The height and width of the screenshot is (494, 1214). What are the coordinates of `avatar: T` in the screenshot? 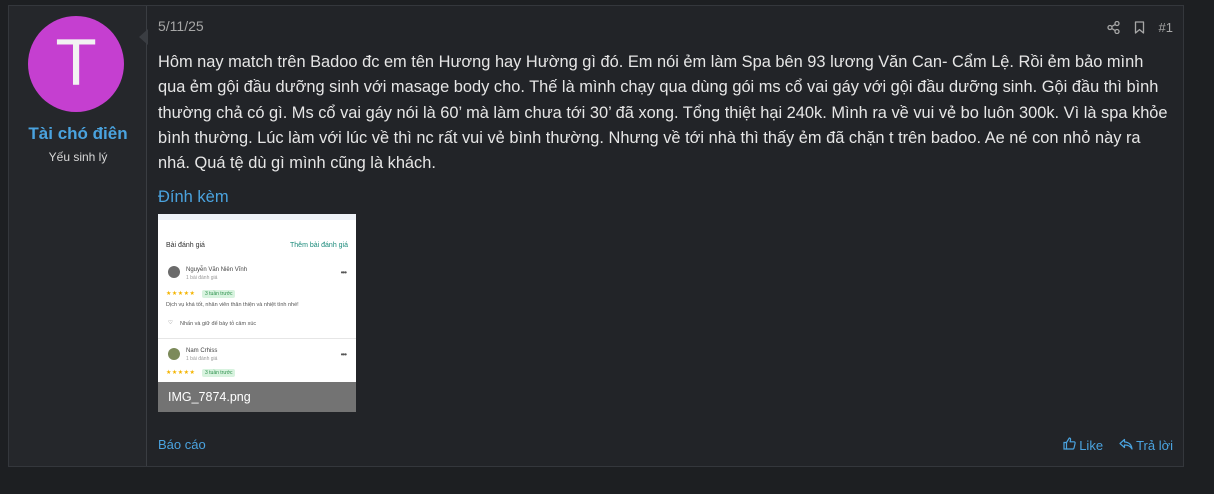 It's located at (76, 64).